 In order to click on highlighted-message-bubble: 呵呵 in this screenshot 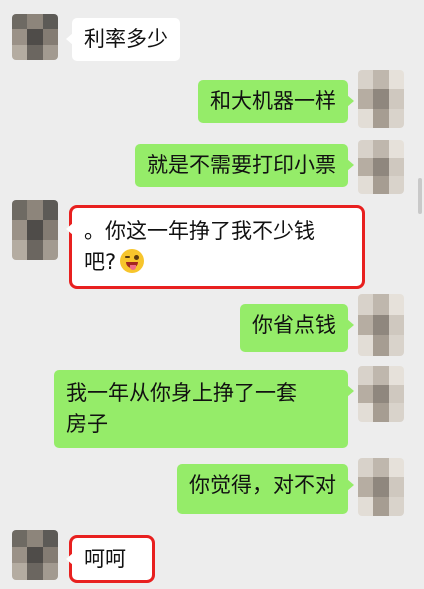, I will do `click(110, 559)`.